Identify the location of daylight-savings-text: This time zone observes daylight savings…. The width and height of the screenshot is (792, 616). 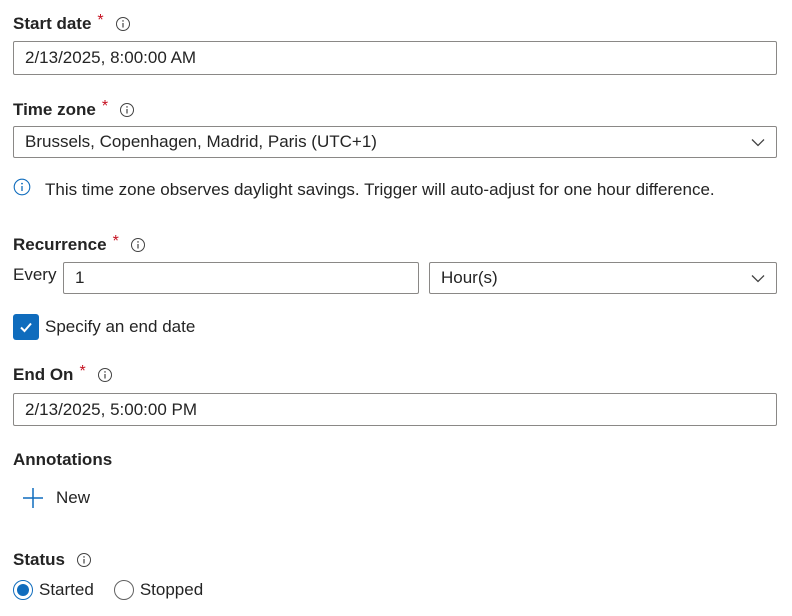
(380, 189).